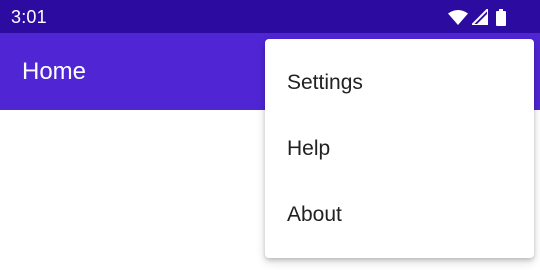 The image size is (540, 270). I want to click on menu-item-settings: Settings, so click(399, 83).